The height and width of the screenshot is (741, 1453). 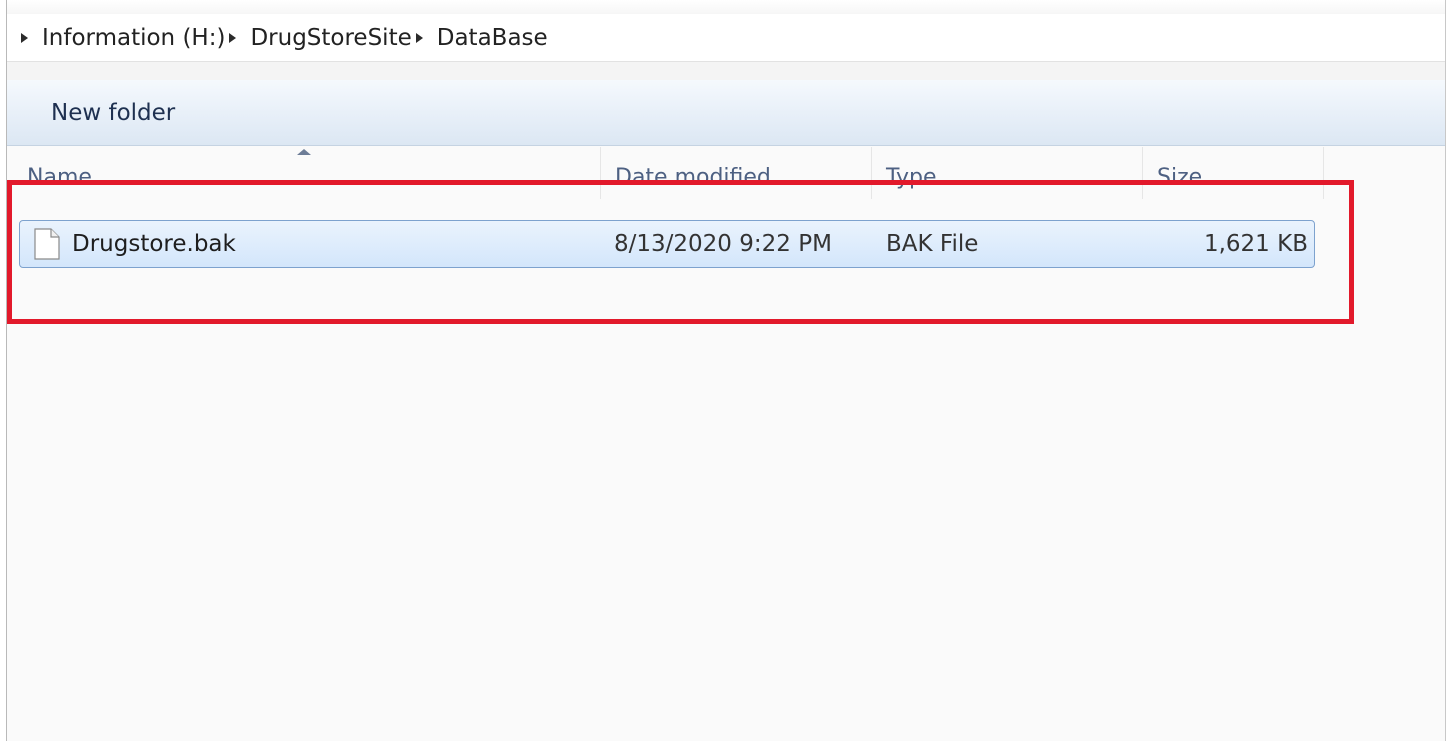 What do you see at coordinates (911, 177) in the screenshot?
I see `column-header-type-label: Type` at bounding box center [911, 177].